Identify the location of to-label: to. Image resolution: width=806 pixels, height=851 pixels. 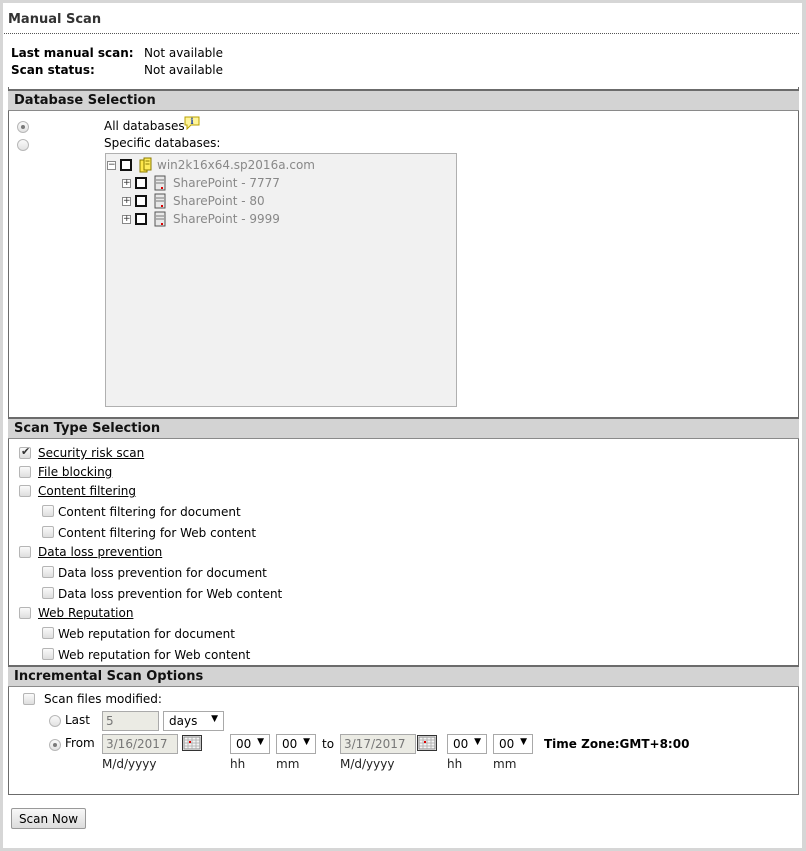
(328, 744).